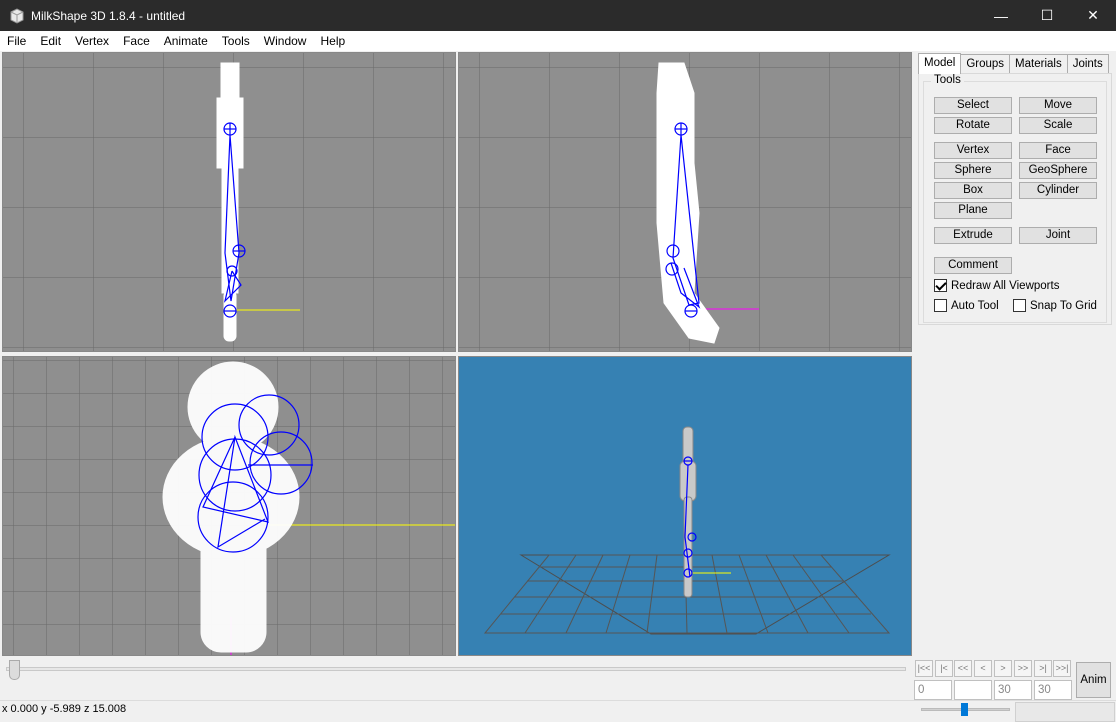  Describe the element at coordinates (973, 125) in the screenshot. I see `rotate-button: Rotate` at that location.